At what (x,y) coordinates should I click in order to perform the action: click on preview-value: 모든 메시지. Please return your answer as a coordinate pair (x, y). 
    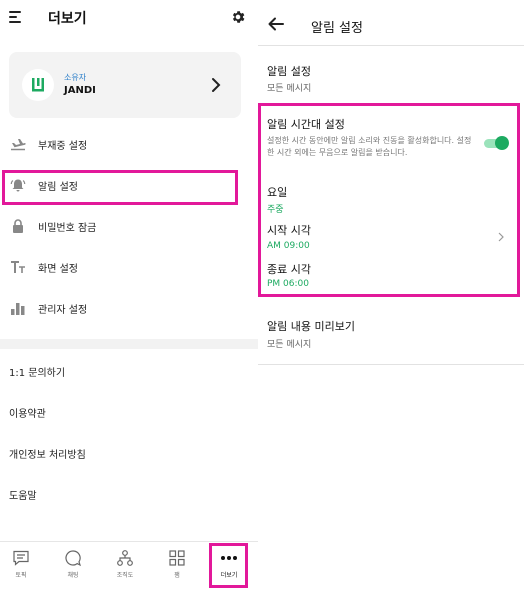
    Looking at the image, I should click on (289, 345).